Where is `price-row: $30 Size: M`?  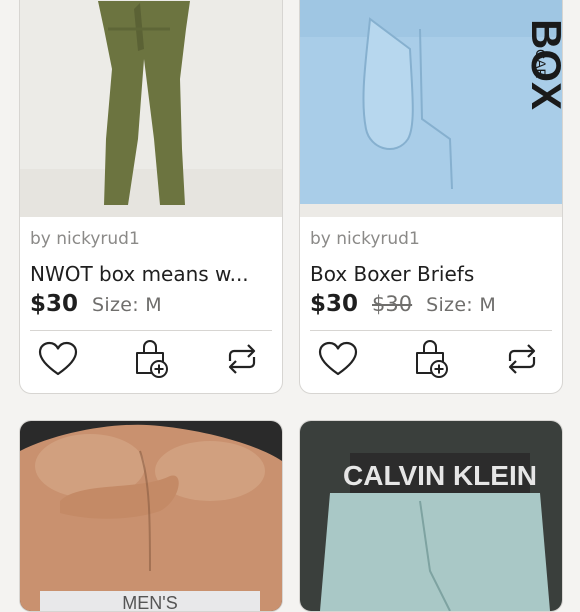
price-row: $30 Size: M is located at coordinates (96, 306).